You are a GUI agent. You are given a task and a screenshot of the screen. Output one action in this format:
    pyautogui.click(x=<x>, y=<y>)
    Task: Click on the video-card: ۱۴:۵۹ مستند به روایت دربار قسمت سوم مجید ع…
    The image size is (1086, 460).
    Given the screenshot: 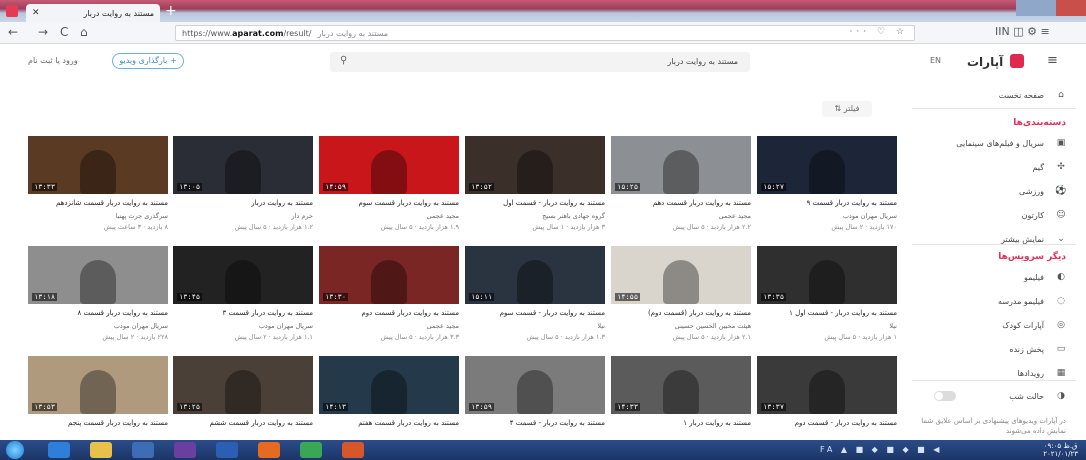 What is the action you would take?
    pyautogui.click(x=389, y=188)
    